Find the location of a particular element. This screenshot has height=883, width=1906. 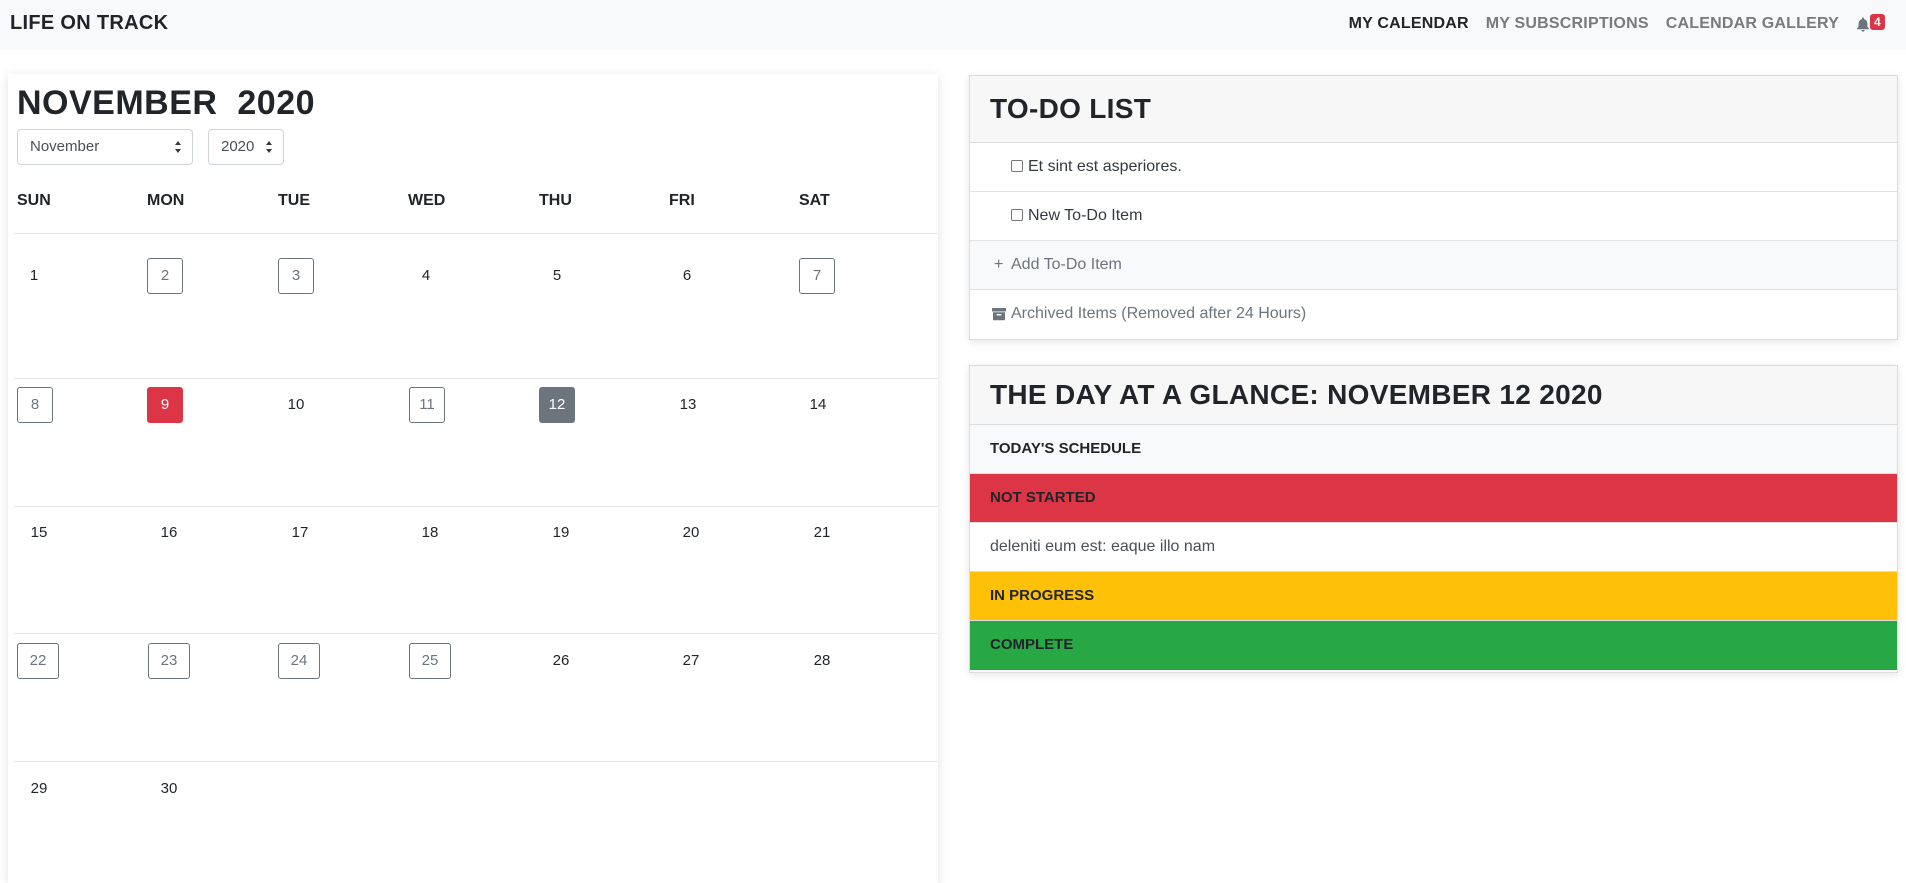

day-cell-has-events: 24 is located at coordinates (299, 661).